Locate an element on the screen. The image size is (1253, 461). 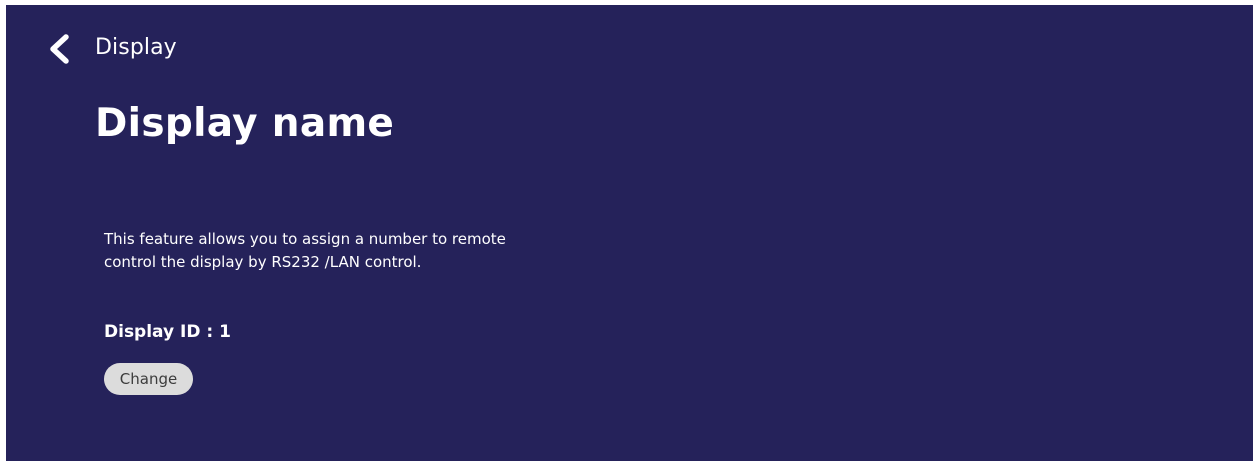
page-title: Display name is located at coordinates (245, 123).